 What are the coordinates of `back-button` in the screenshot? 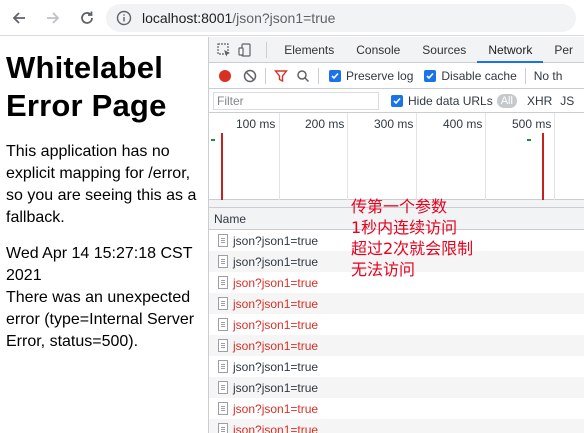 It's located at (19, 18).